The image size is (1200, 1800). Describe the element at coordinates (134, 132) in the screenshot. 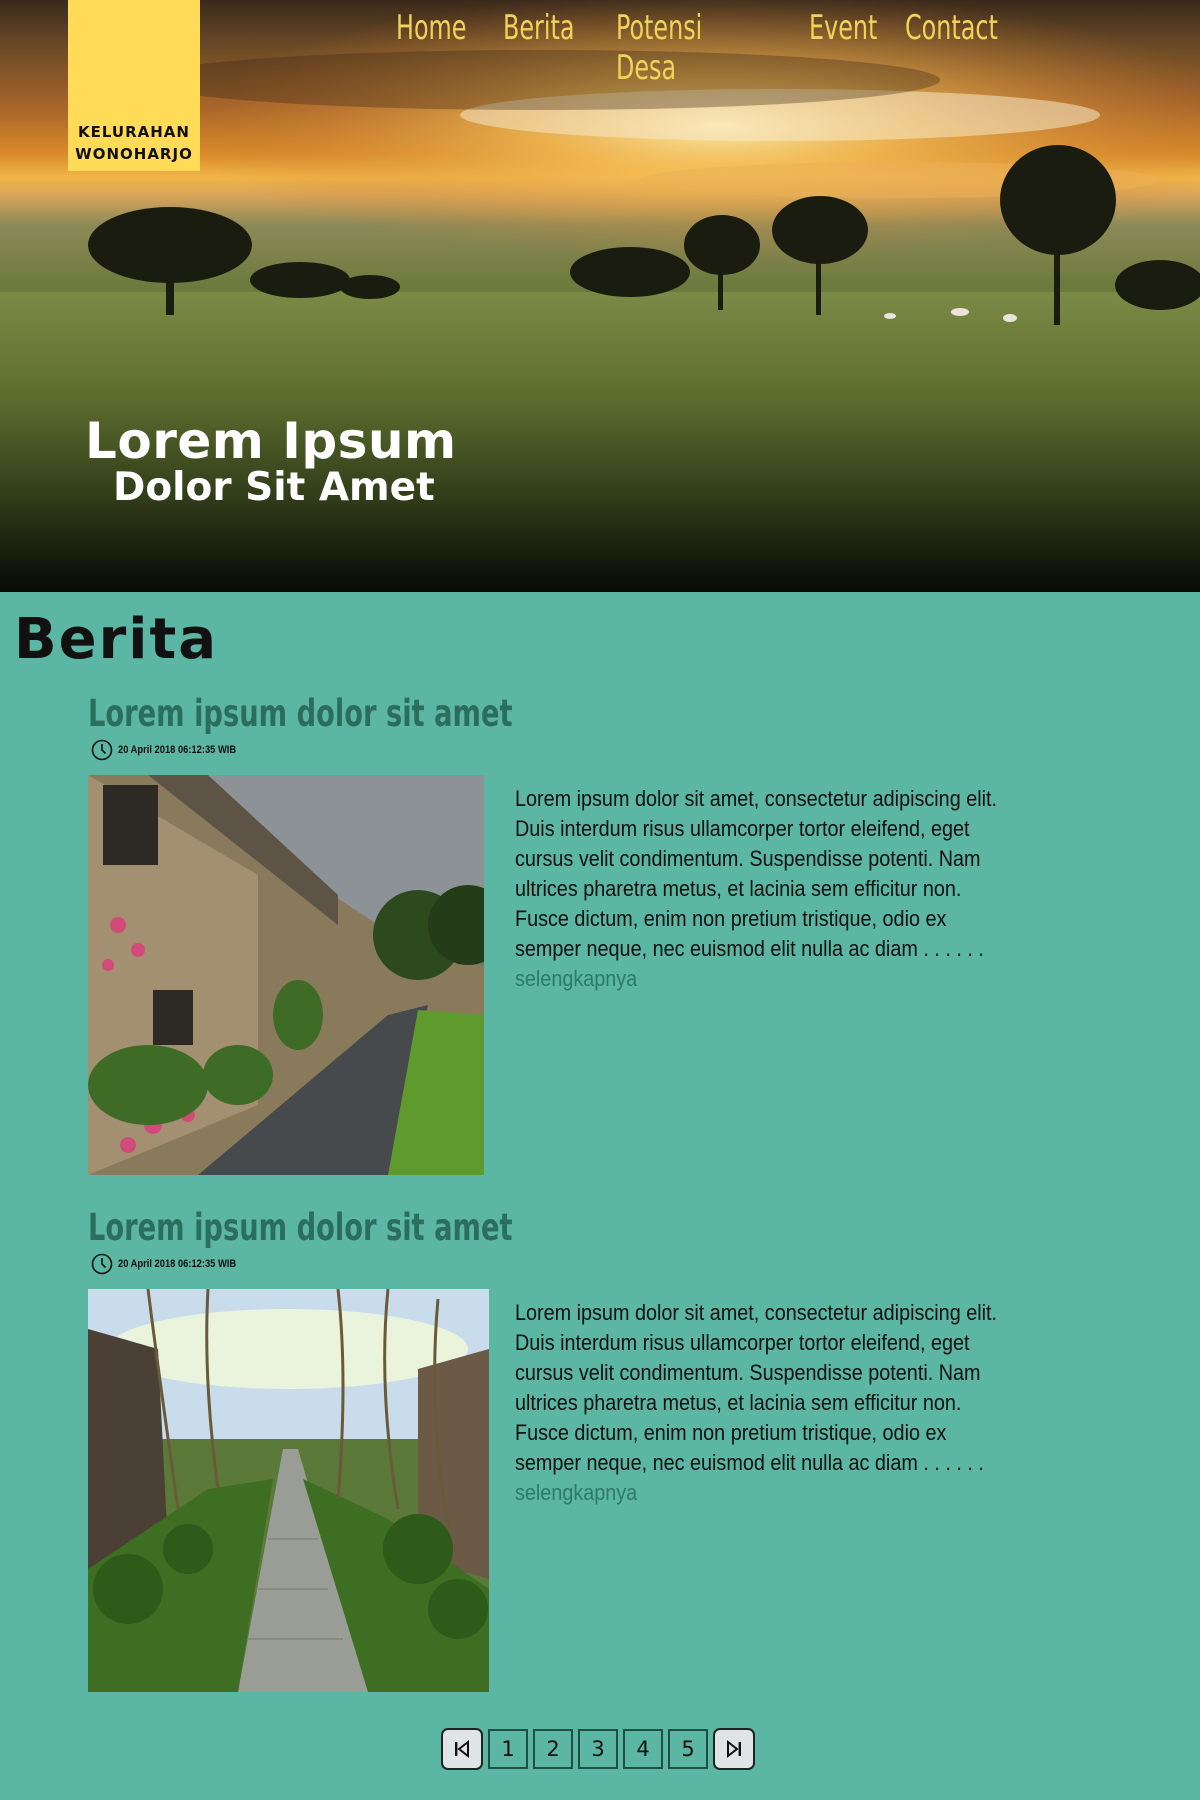

I see `logo-line-1: KELURAHAN` at that location.